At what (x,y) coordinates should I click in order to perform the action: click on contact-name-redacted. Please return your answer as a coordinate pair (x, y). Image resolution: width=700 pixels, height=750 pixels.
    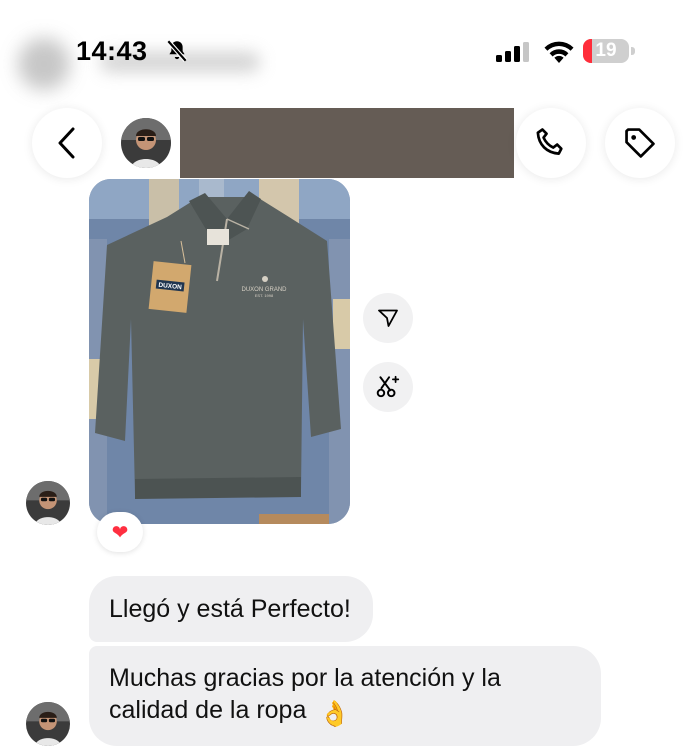
    Looking at the image, I should click on (347, 143).